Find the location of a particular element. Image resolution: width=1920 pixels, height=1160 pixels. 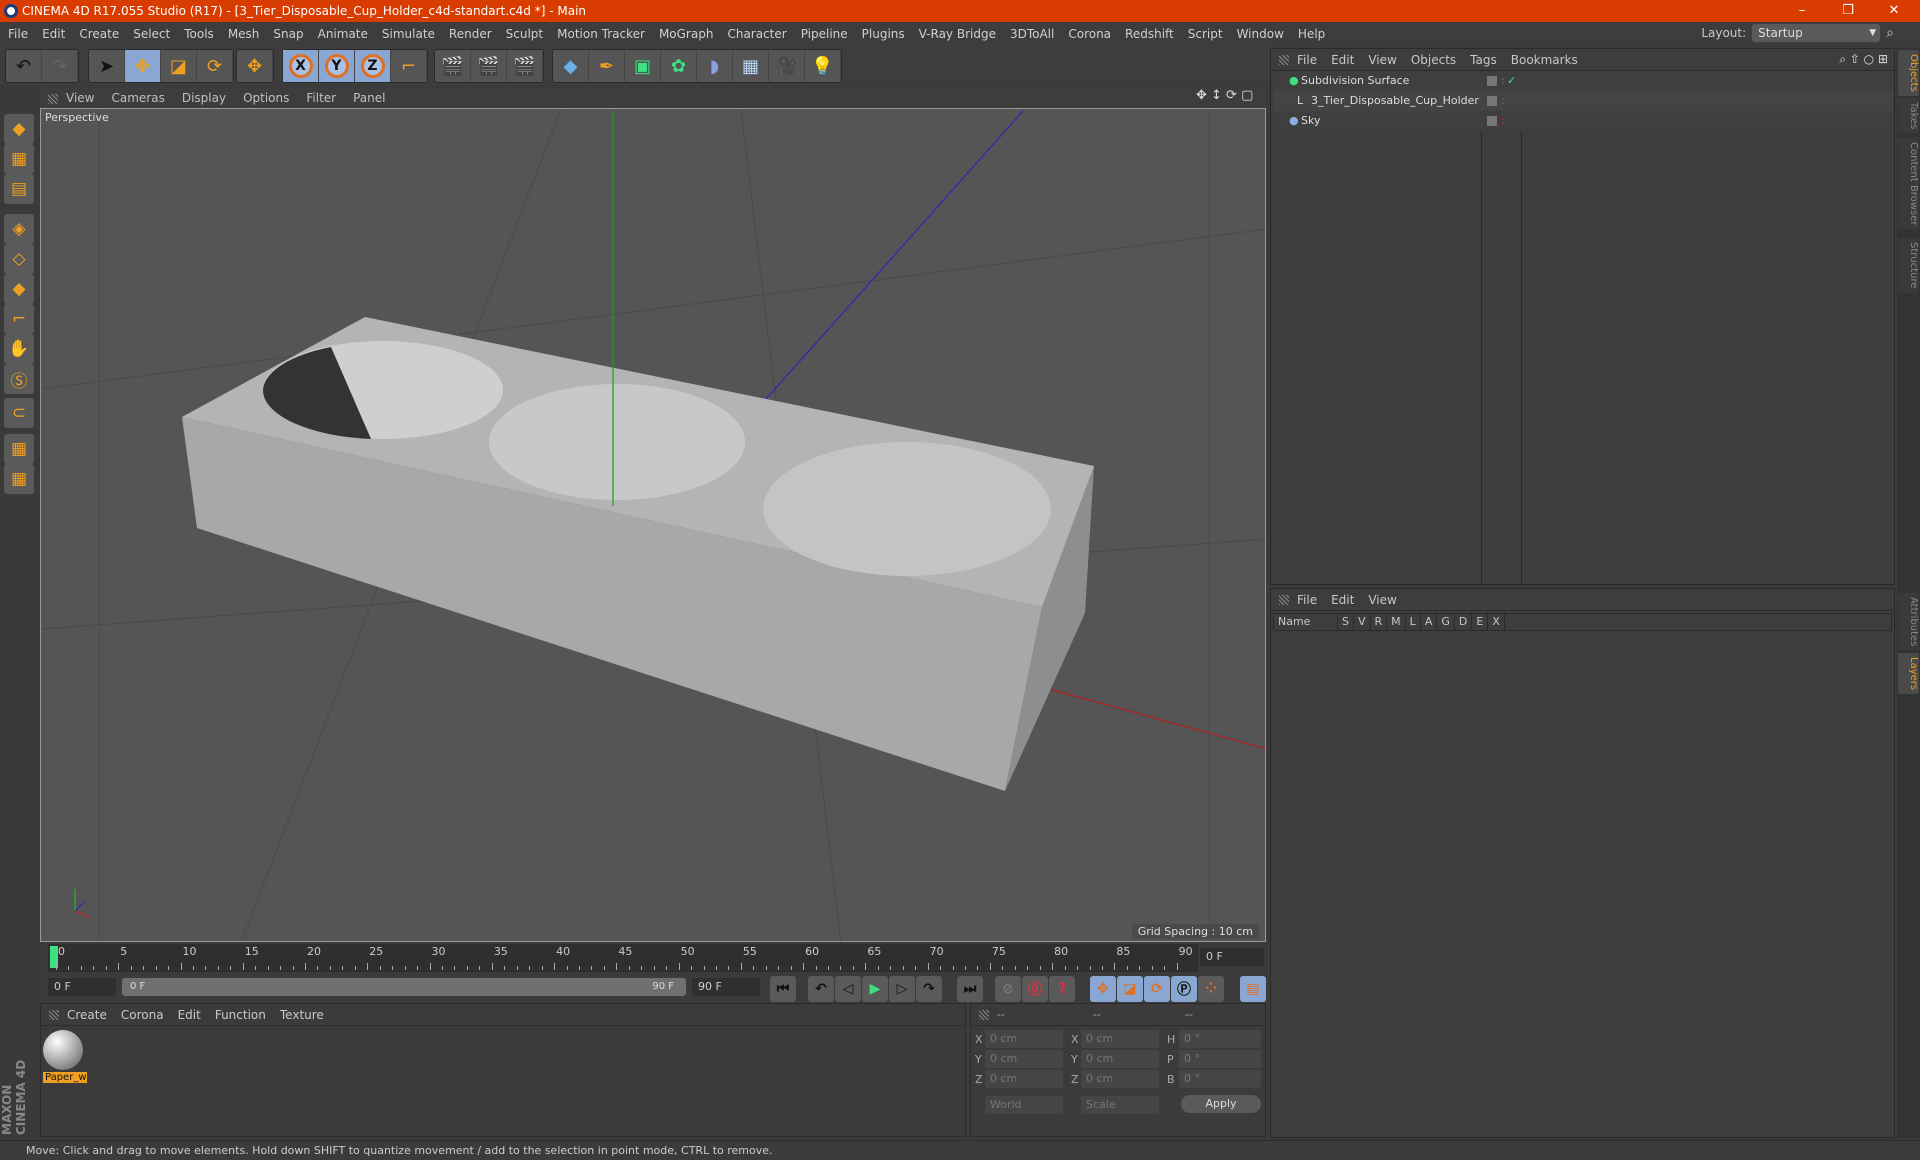

menu-help: Help is located at coordinates (1311, 34).